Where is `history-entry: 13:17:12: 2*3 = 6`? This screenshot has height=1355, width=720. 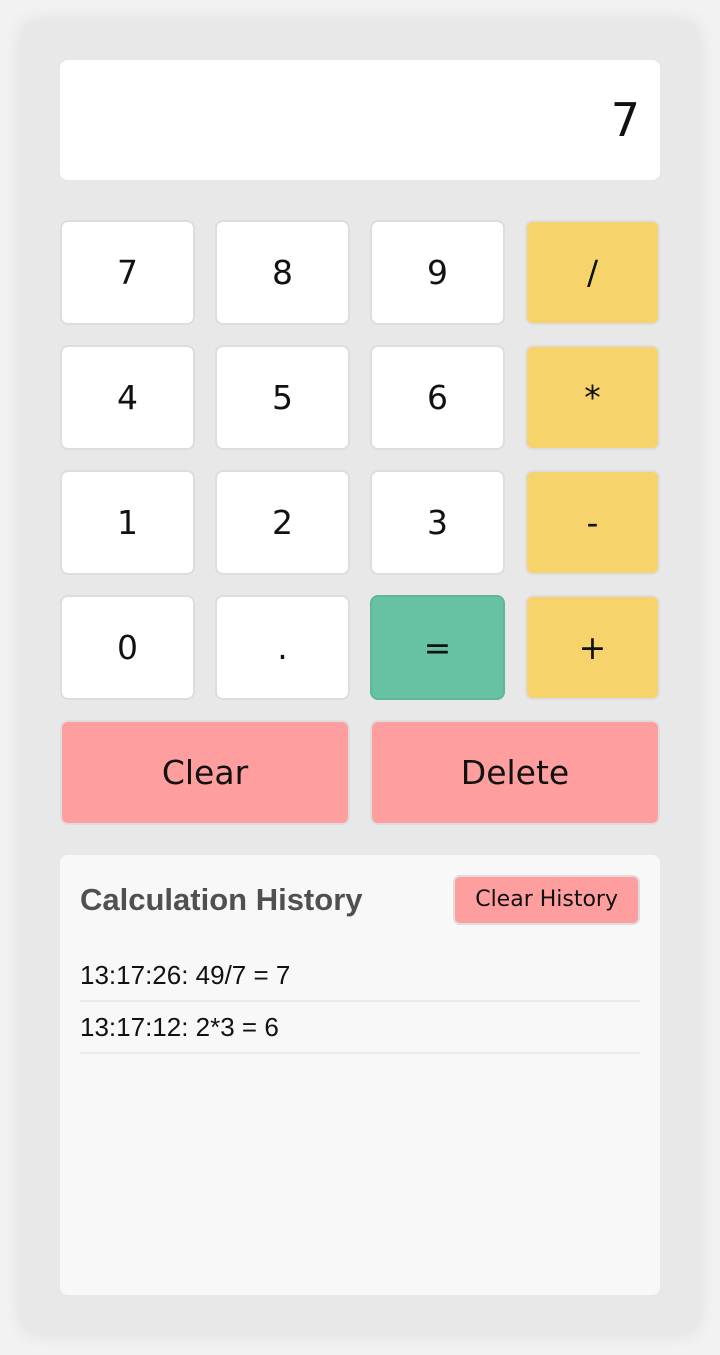 history-entry: 13:17:12: 2*3 = 6 is located at coordinates (360, 1028).